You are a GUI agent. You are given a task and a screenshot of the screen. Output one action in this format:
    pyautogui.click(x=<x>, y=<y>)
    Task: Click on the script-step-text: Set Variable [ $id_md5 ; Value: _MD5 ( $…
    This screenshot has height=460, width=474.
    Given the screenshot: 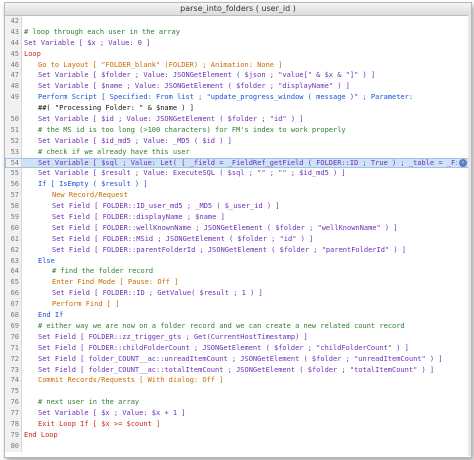 What is the action you would take?
    pyautogui.click(x=135, y=140)
    